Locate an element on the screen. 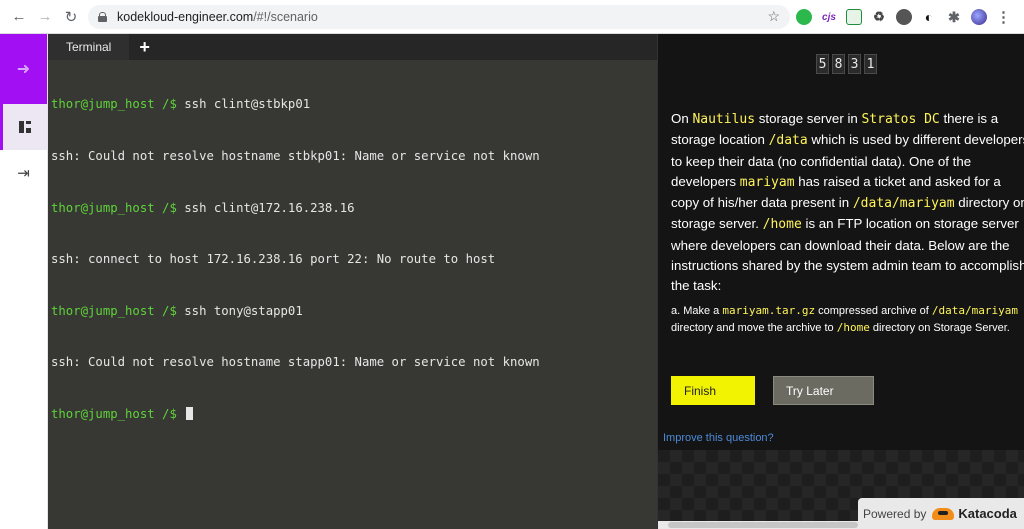  extension-green-icon is located at coordinates (804, 17).